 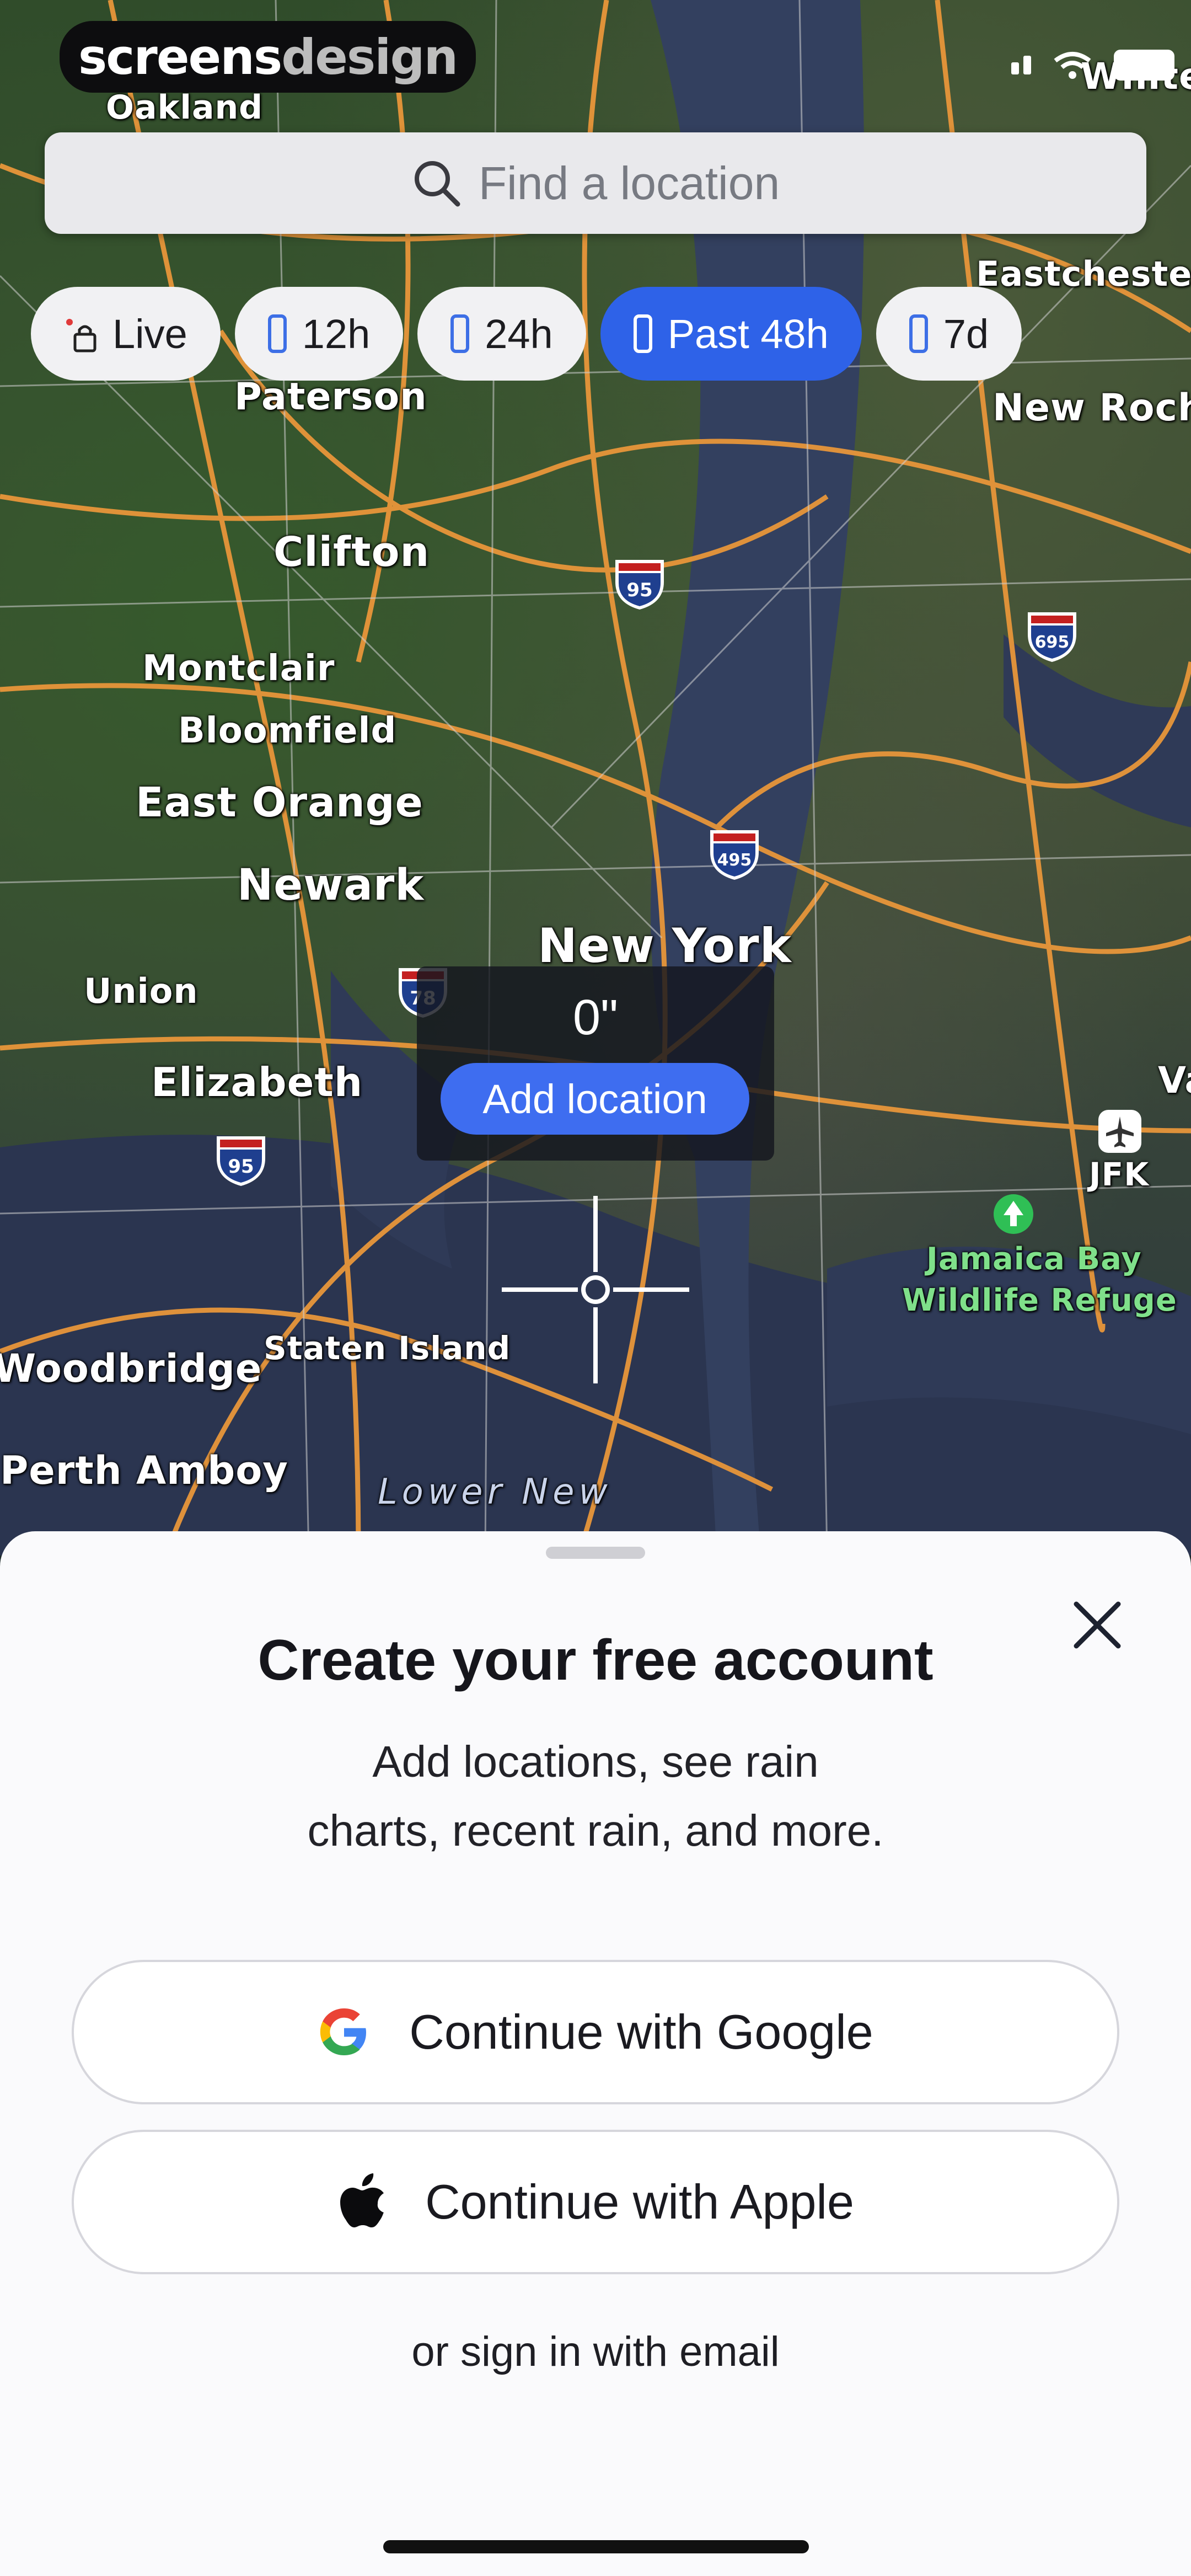 I want to click on svg-text: 495, so click(x=734, y=860).